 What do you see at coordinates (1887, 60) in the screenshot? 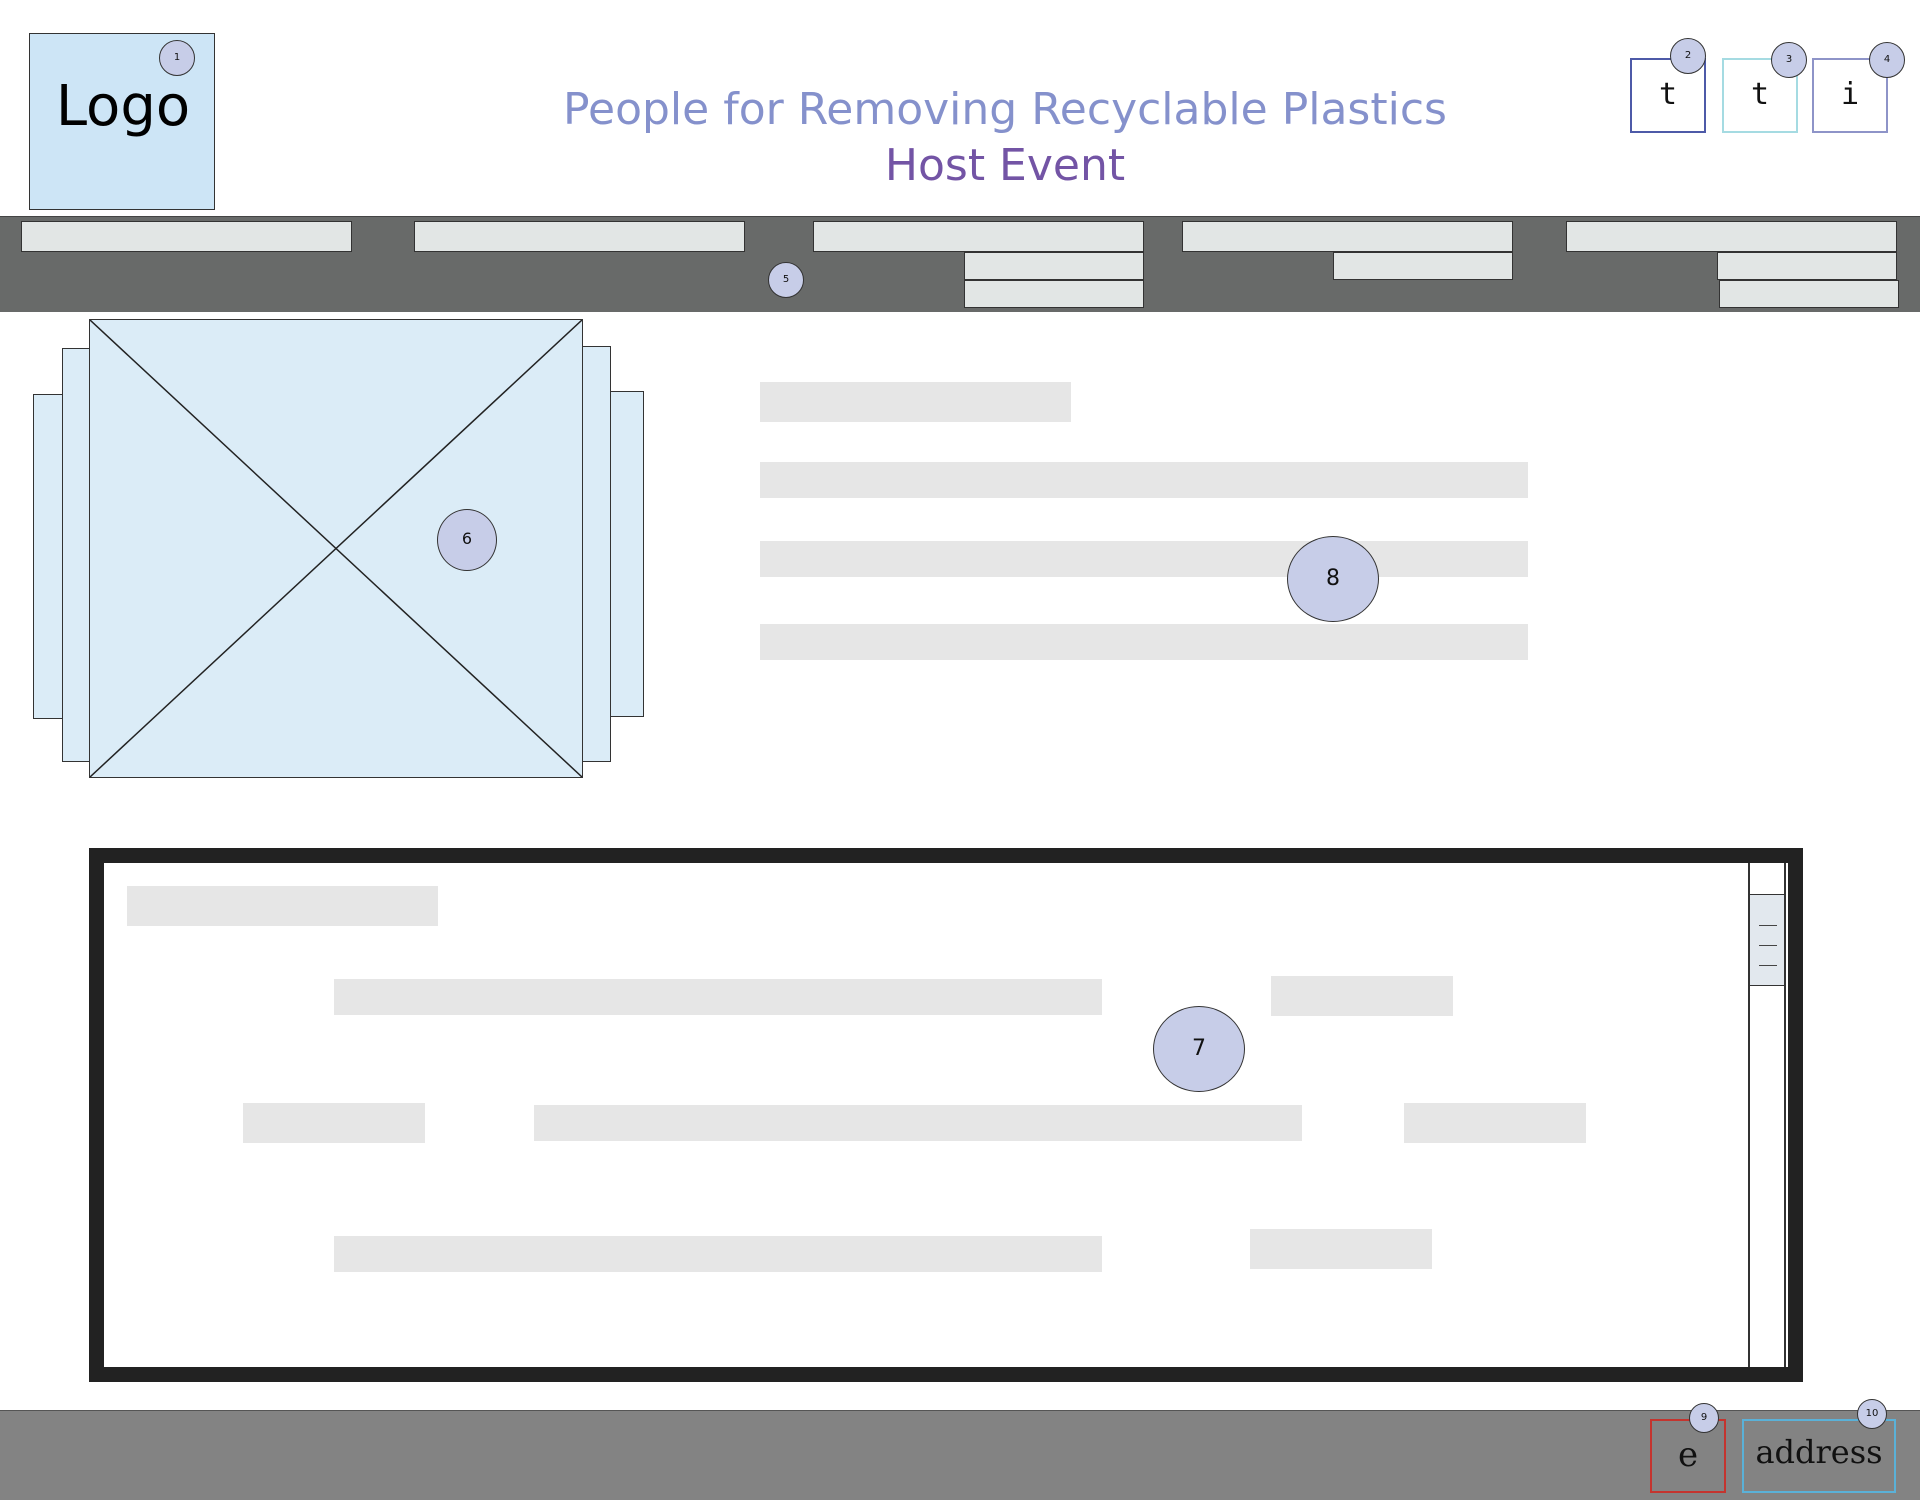
I see `callout-badge: 4` at bounding box center [1887, 60].